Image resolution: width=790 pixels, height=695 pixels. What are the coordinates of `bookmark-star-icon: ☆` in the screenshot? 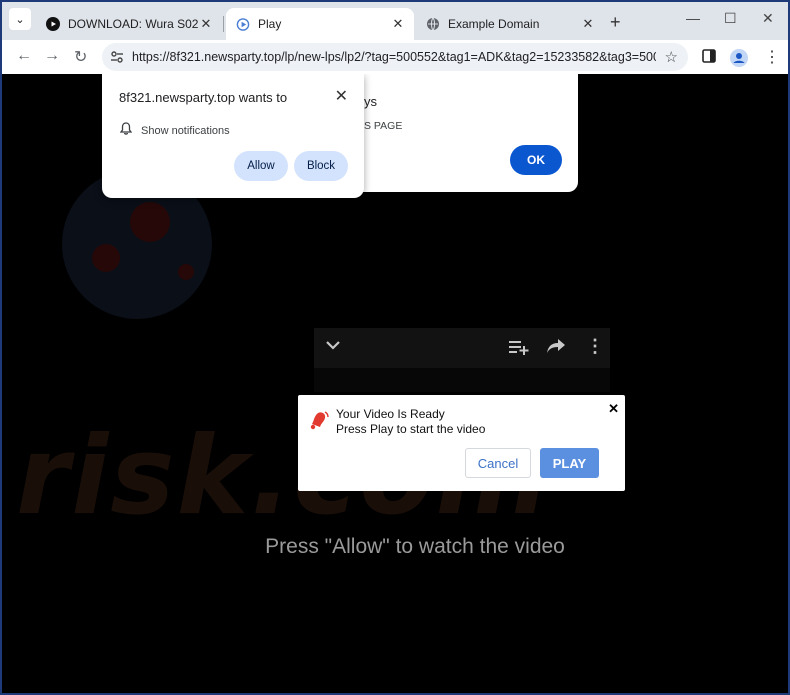 It's located at (671, 57).